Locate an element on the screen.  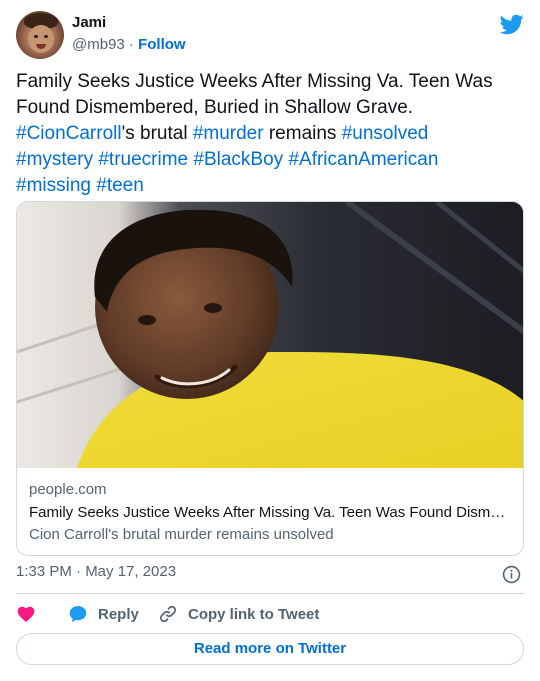
hashtag-link: #truecrime is located at coordinates (143, 159).